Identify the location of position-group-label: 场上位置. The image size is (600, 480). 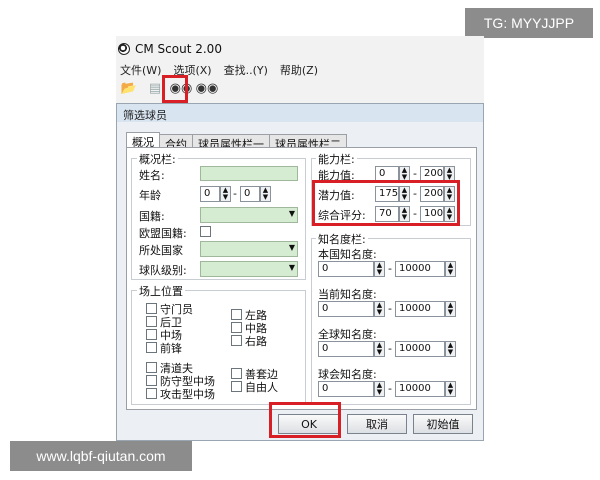
(161, 291).